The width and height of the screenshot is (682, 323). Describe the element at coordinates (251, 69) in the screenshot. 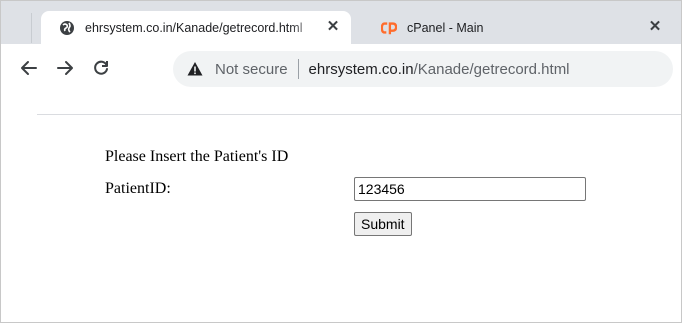

I see `security-label: Not secure` at that location.